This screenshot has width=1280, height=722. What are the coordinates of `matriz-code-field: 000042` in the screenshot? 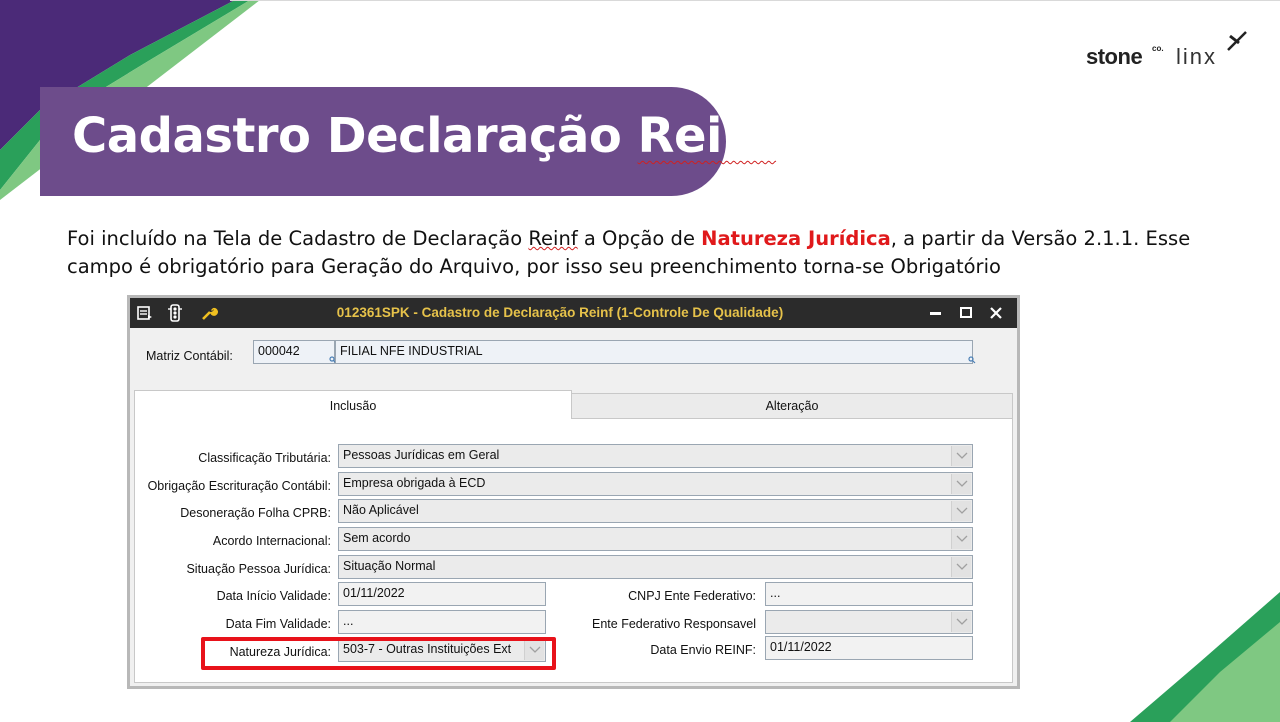 It's located at (294, 352).